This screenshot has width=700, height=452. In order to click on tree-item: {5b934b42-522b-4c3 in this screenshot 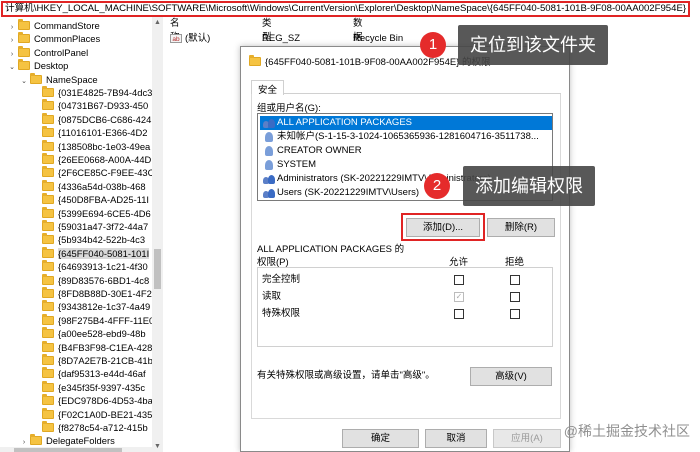, I will do `click(88, 239)`.